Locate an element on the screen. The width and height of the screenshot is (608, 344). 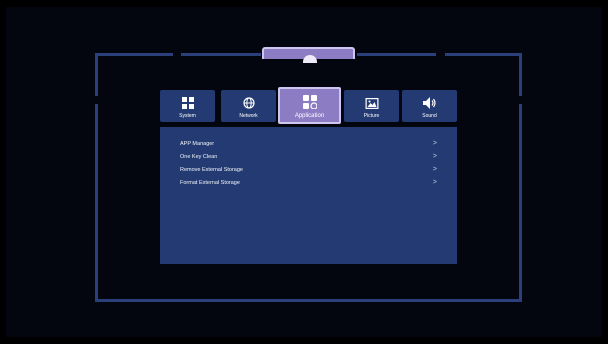
tab-network: Network is located at coordinates (248, 106).